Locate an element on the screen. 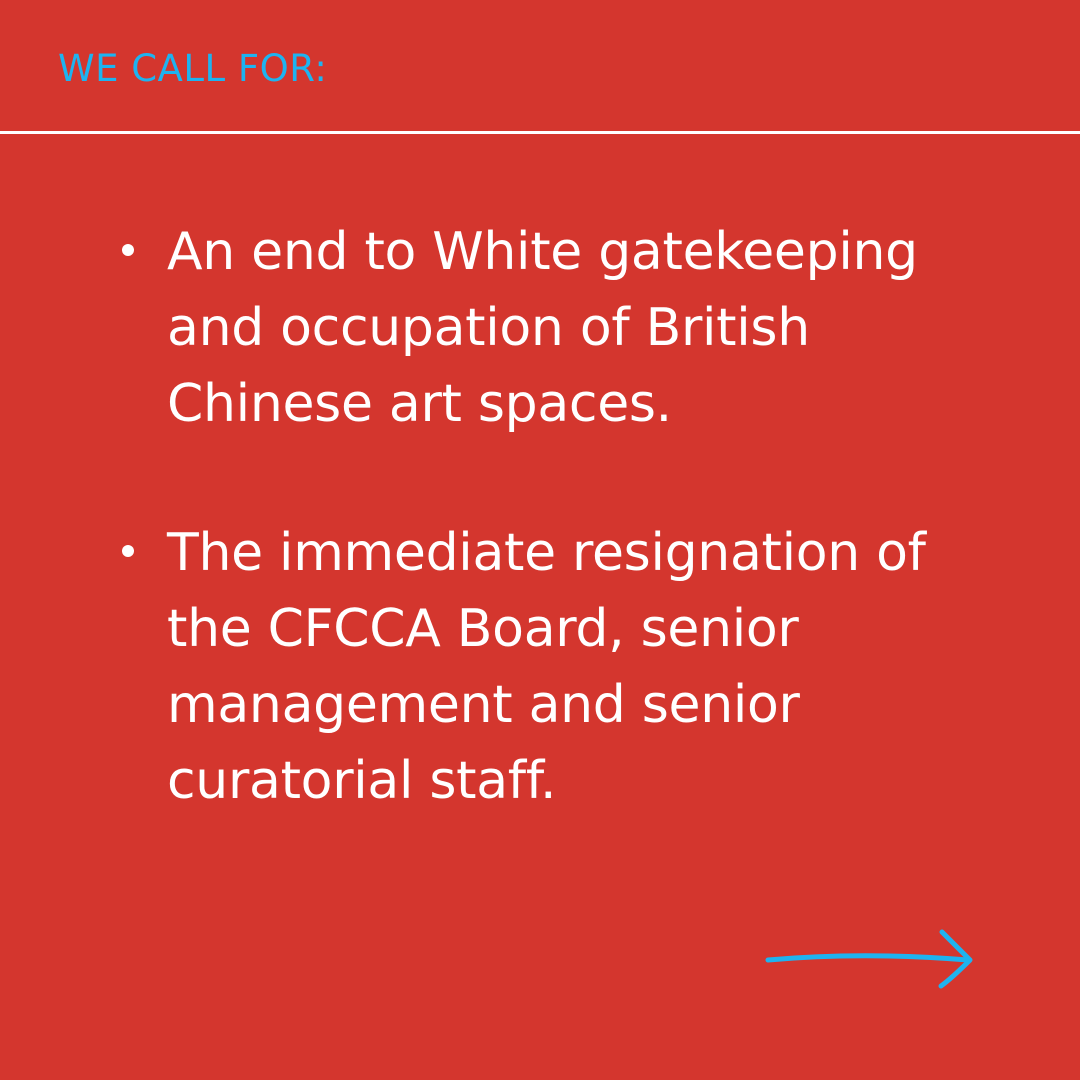 Image resolution: width=1080 pixels, height=1080 pixels. divider is located at coordinates (540, 132).